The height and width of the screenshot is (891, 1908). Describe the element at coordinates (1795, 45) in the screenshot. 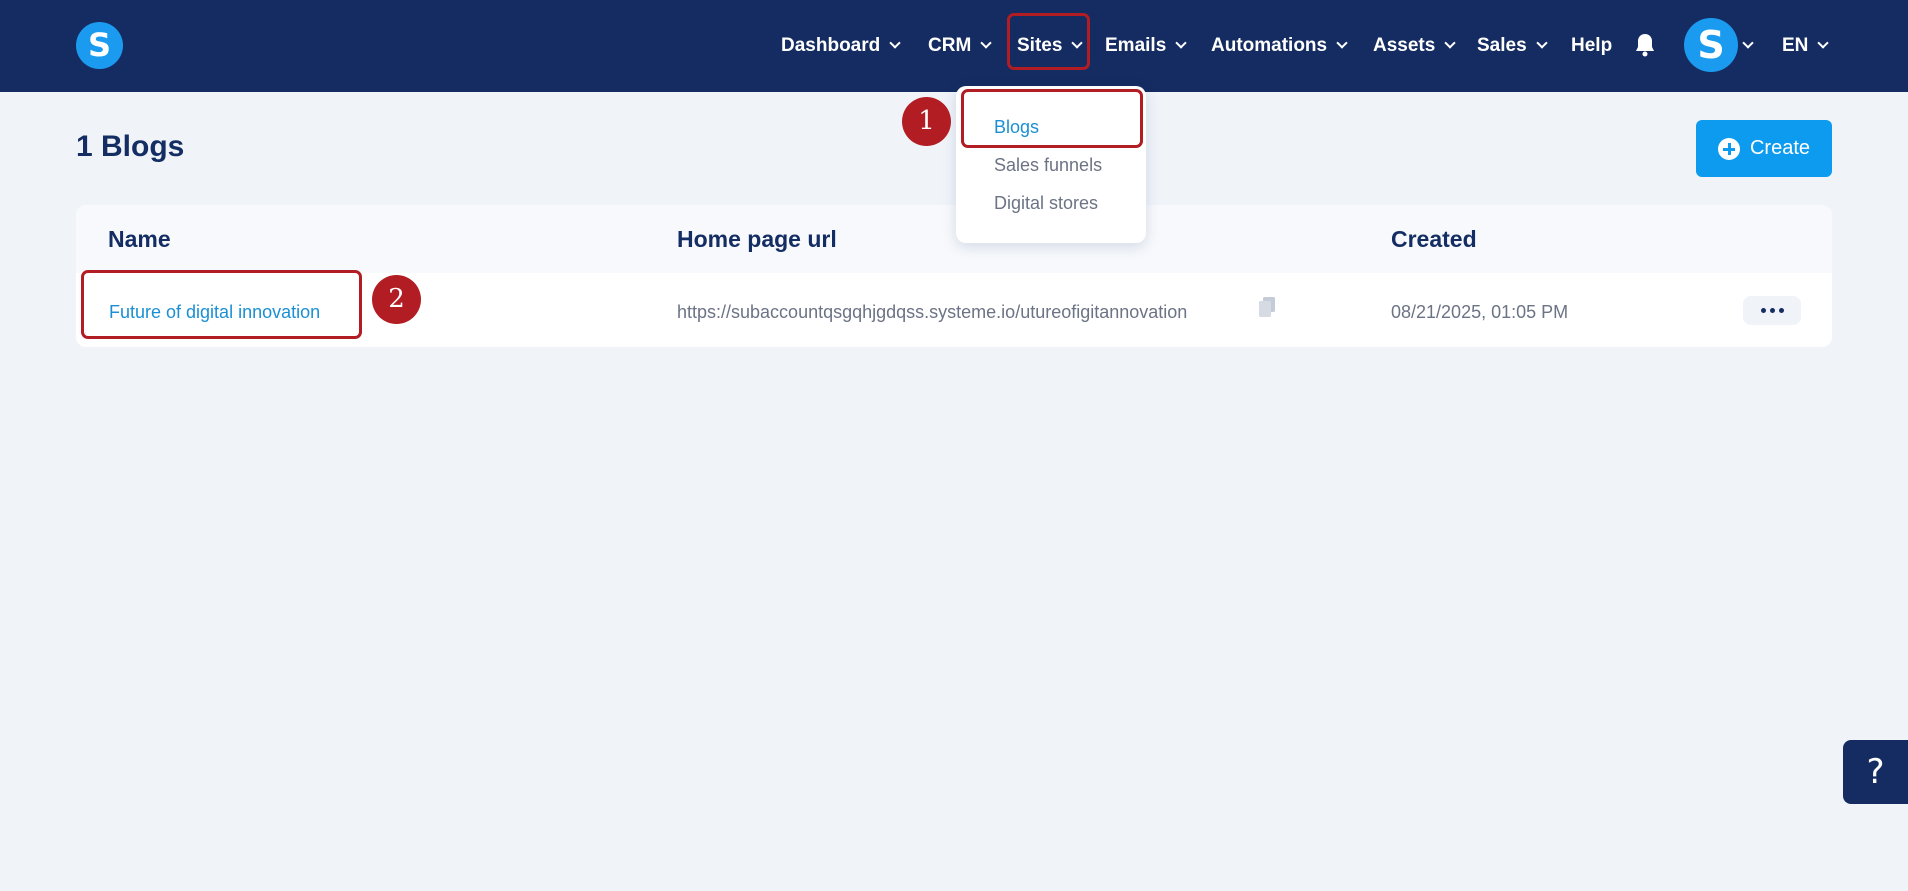

I see `language-label: EN` at that location.